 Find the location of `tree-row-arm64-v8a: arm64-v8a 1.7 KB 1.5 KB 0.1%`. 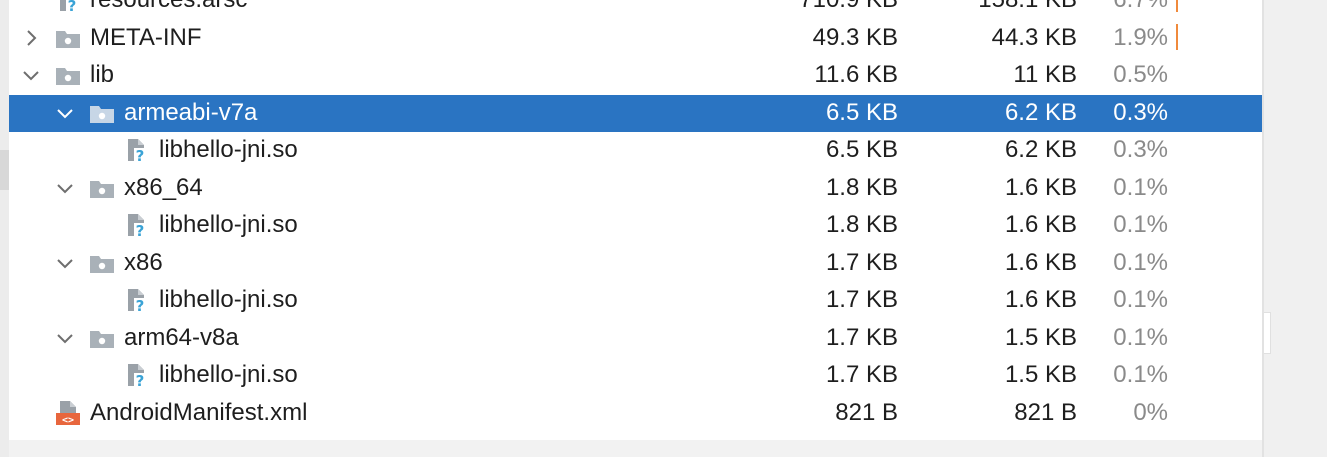

tree-row-arm64-v8a: arm64-v8a 1.7 KB 1.5 KB 0.1% is located at coordinates (635, 338).